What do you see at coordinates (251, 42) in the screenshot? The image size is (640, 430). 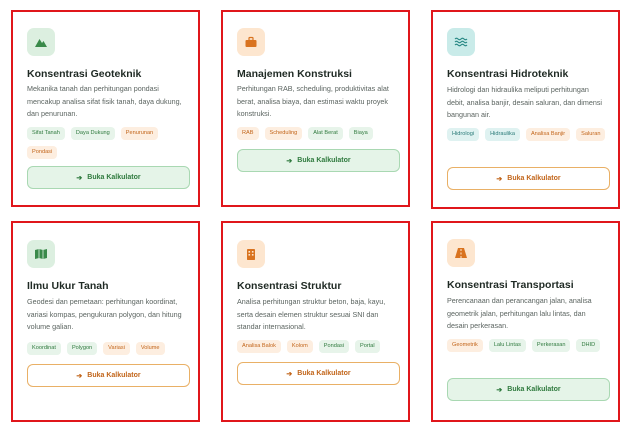 I see `toolbox-icon` at bounding box center [251, 42].